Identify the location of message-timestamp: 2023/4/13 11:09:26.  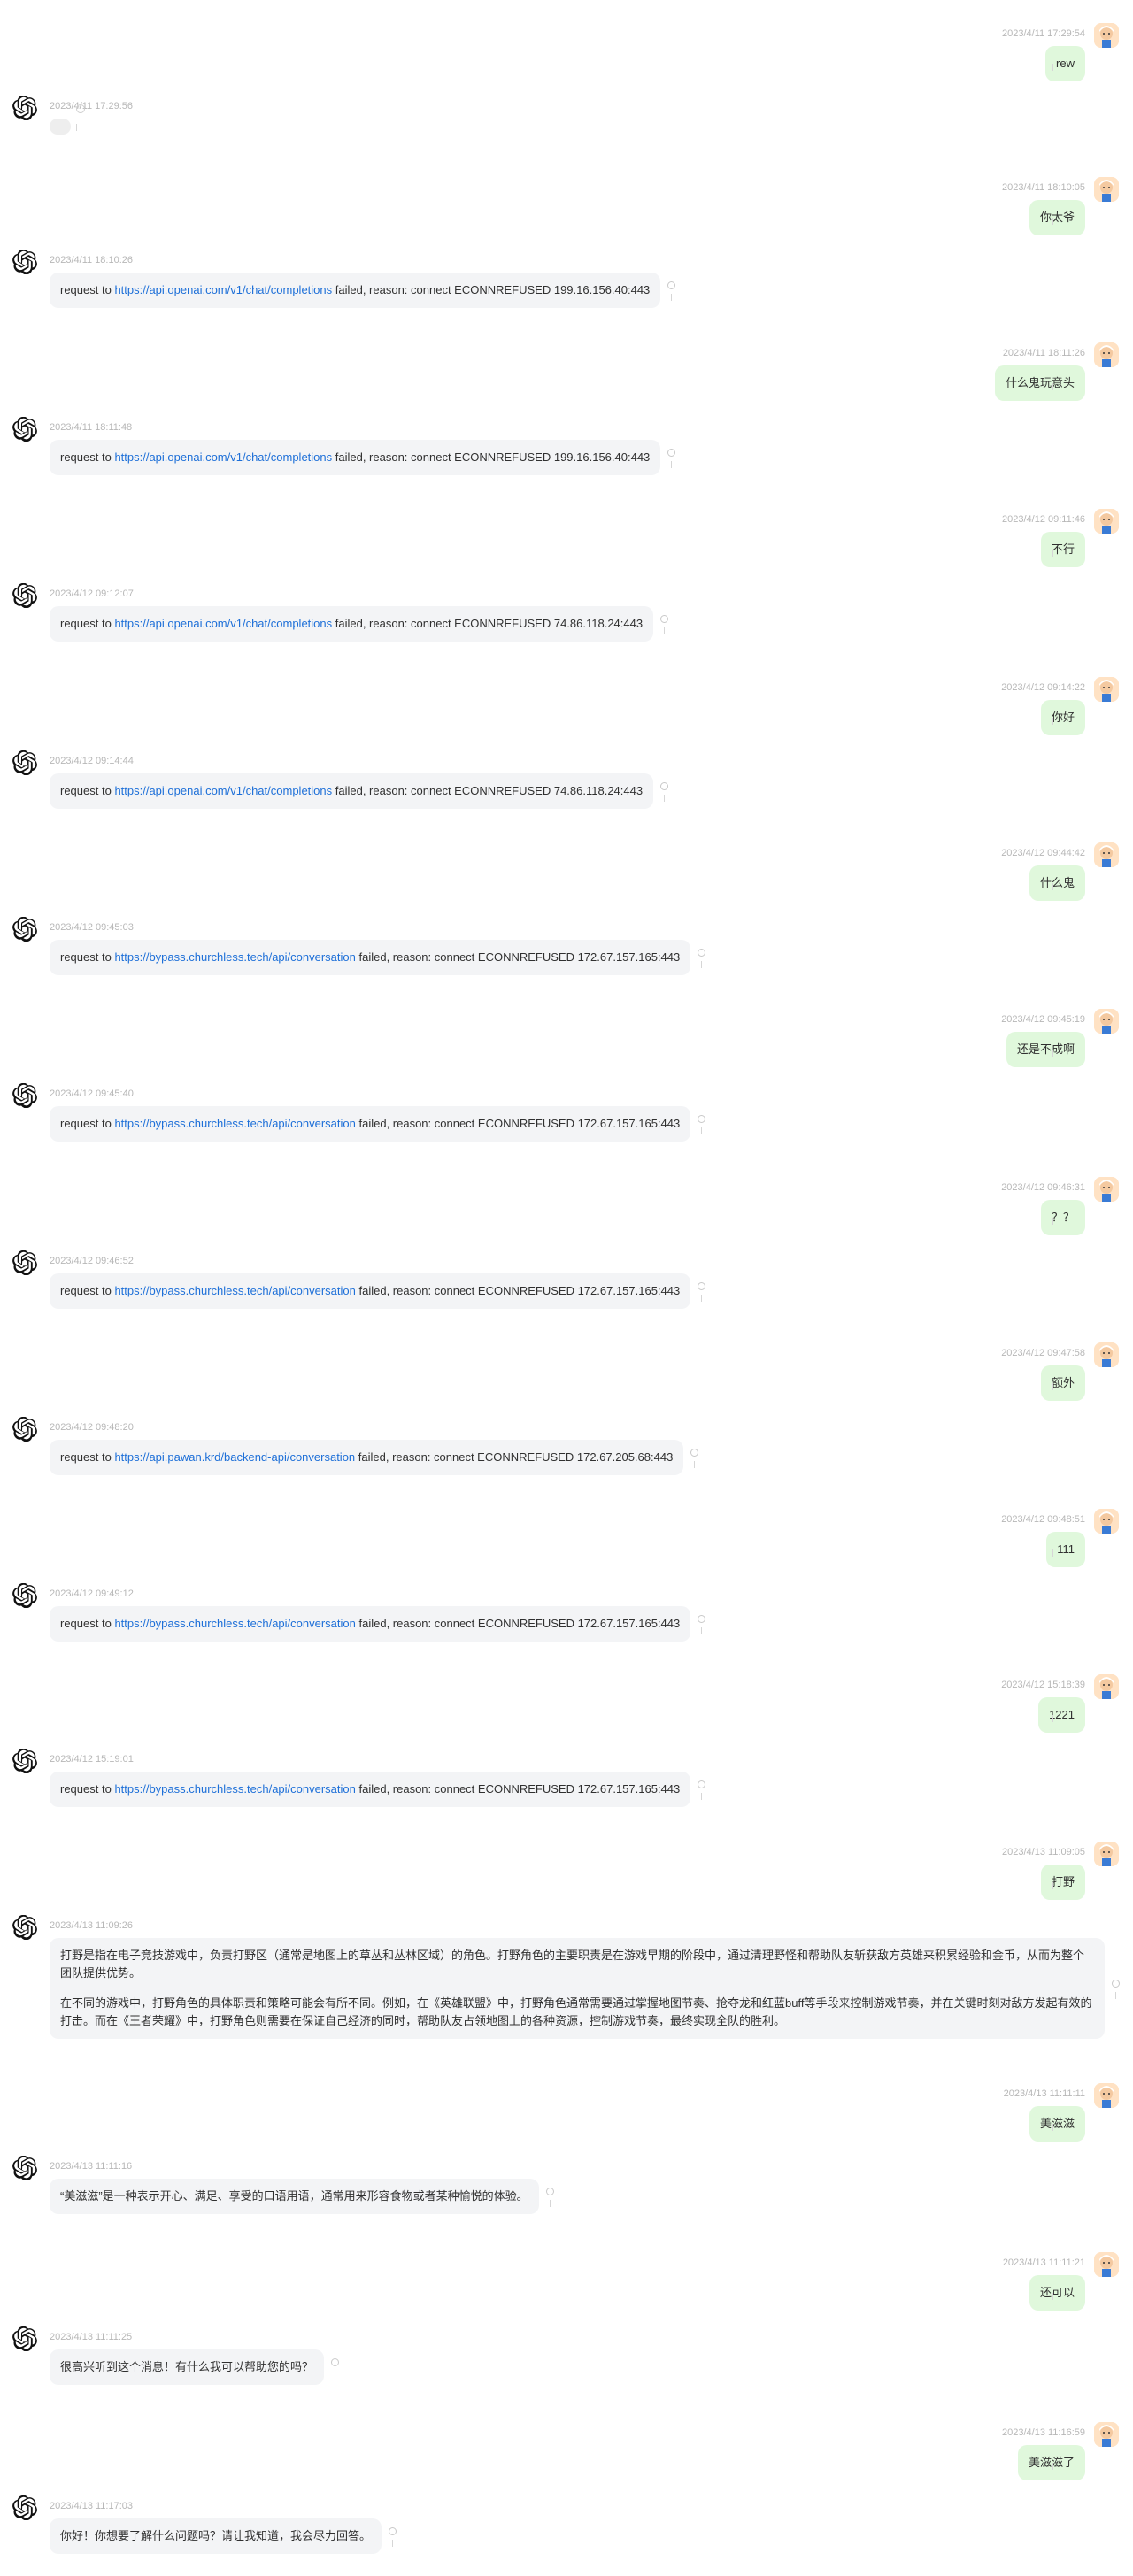
(91, 1925).